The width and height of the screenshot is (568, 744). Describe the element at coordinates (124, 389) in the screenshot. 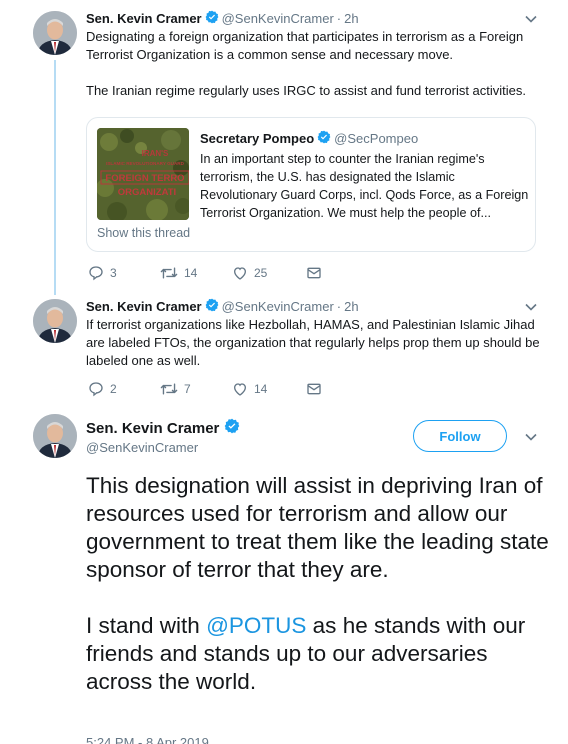

I see `reply-button: 2` at that location.